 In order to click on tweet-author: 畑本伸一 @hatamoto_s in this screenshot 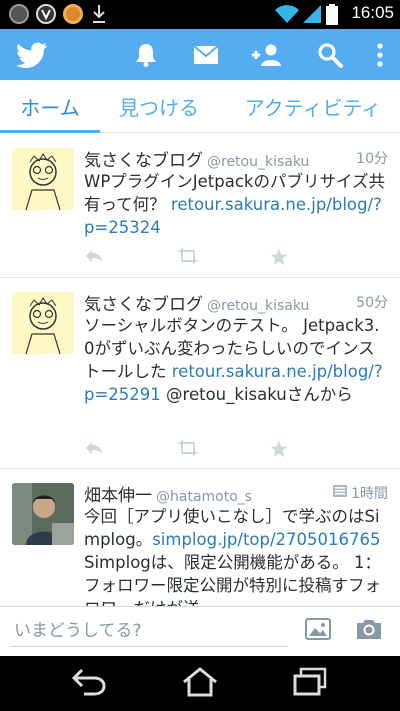, I will do `click(168, 493)`.